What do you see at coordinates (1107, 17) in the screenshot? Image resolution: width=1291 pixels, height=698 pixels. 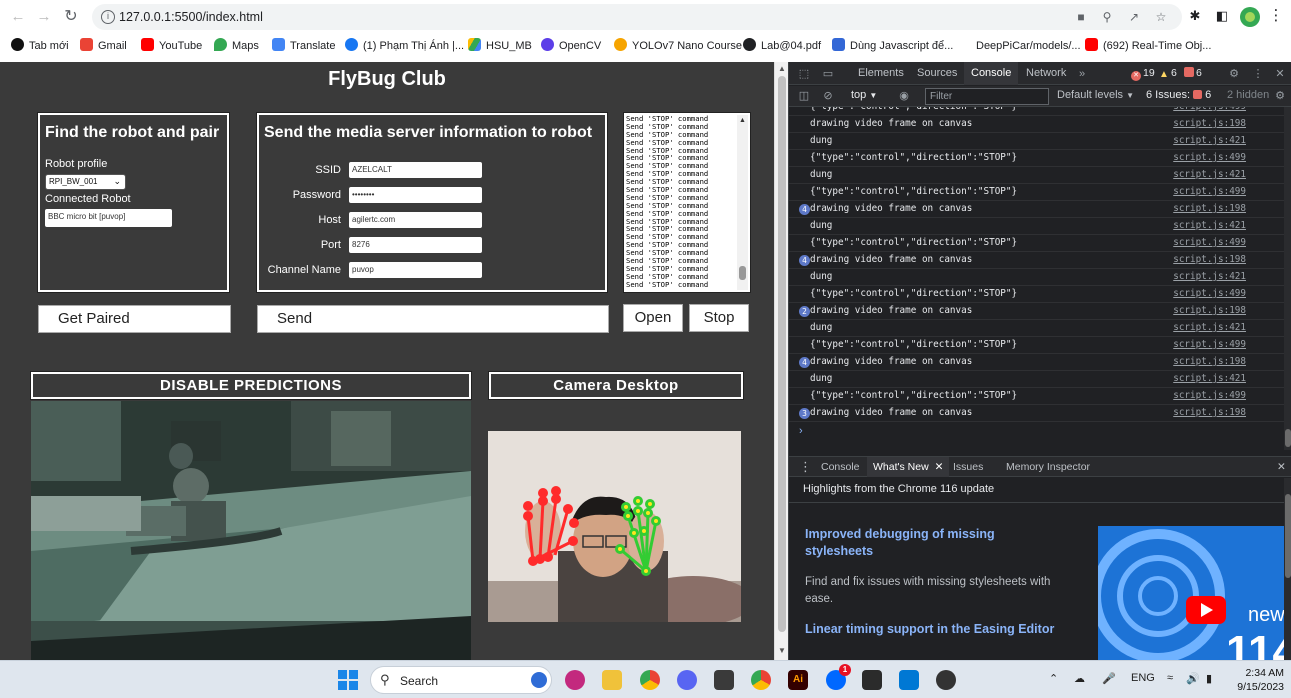 I see `zoom-icon: ⚲` at bounding box center [1107, 17].